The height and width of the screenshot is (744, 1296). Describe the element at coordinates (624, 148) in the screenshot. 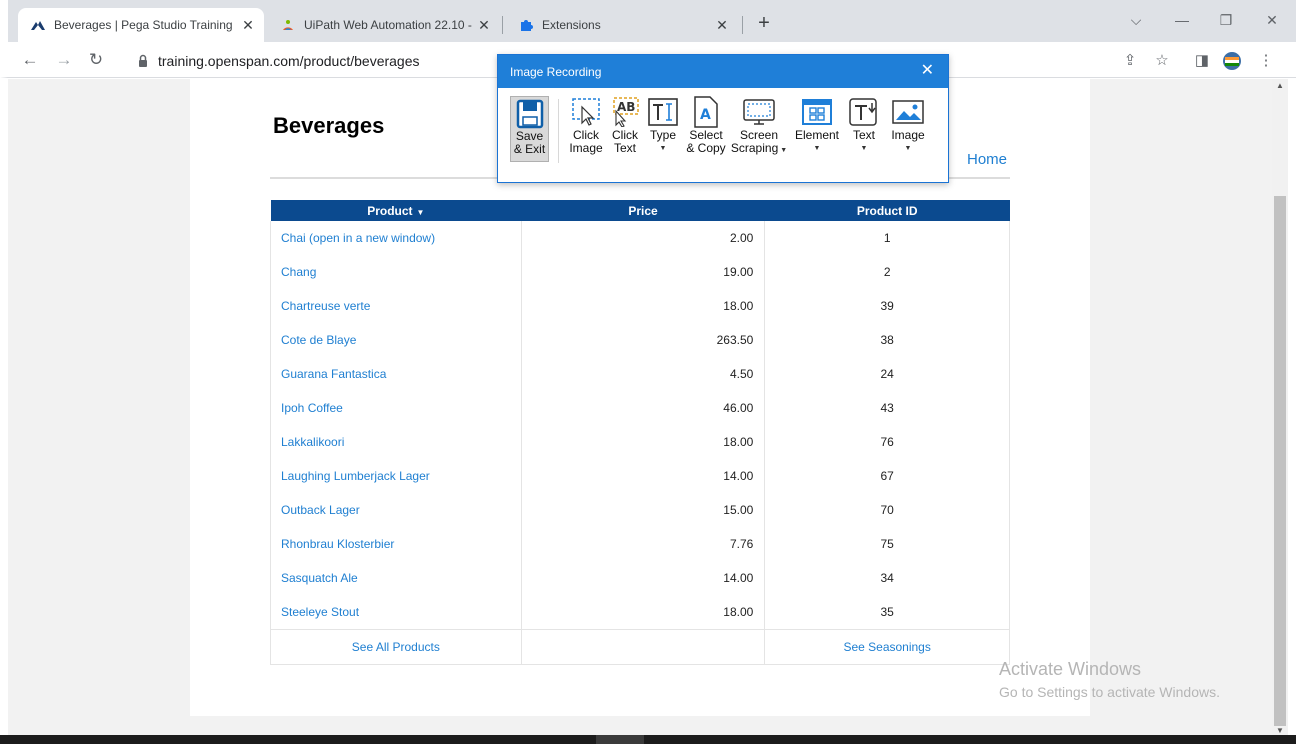

I see `click-text-label-2: Text` at that location.